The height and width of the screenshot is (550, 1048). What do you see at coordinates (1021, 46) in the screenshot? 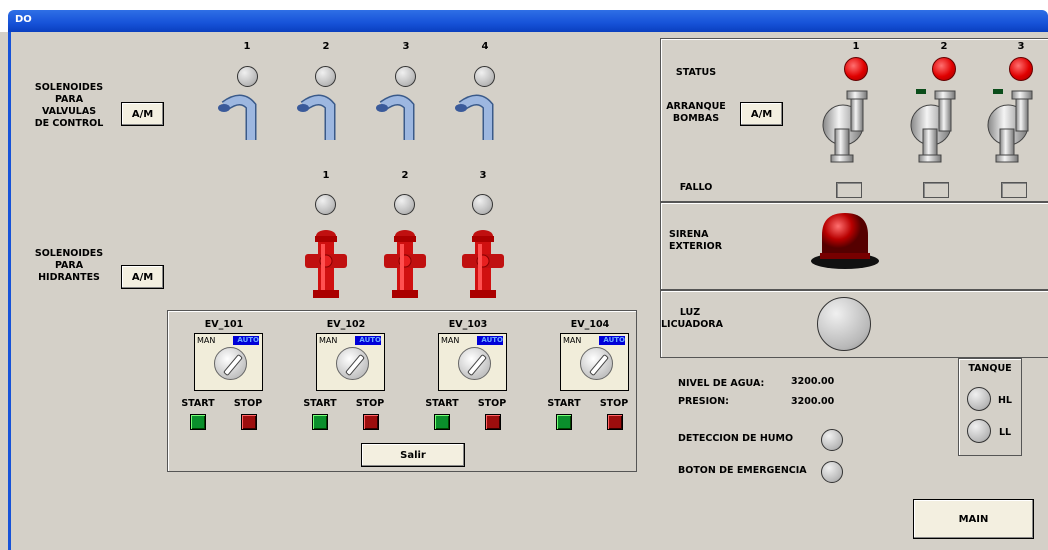
I see `pump-number-3: 3` at bounding box center [1021, 46].